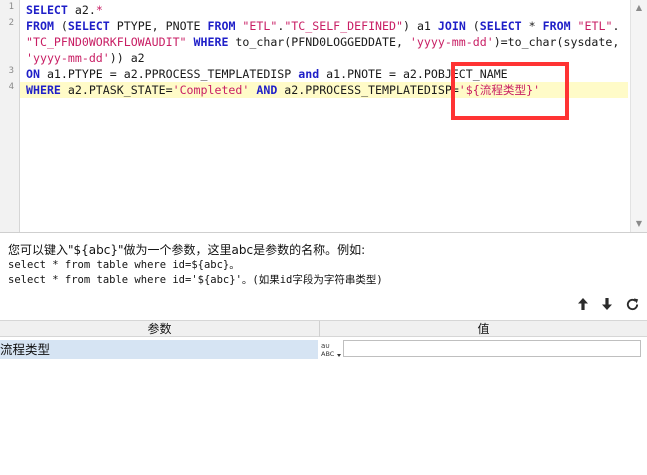 Image resolution: width=647 pixels, height=475 pixels. What do you see at coordinates (639, 224) in the screenshot?
I see `scroll-down-icon: ▼` at bounding box center [639, 224].